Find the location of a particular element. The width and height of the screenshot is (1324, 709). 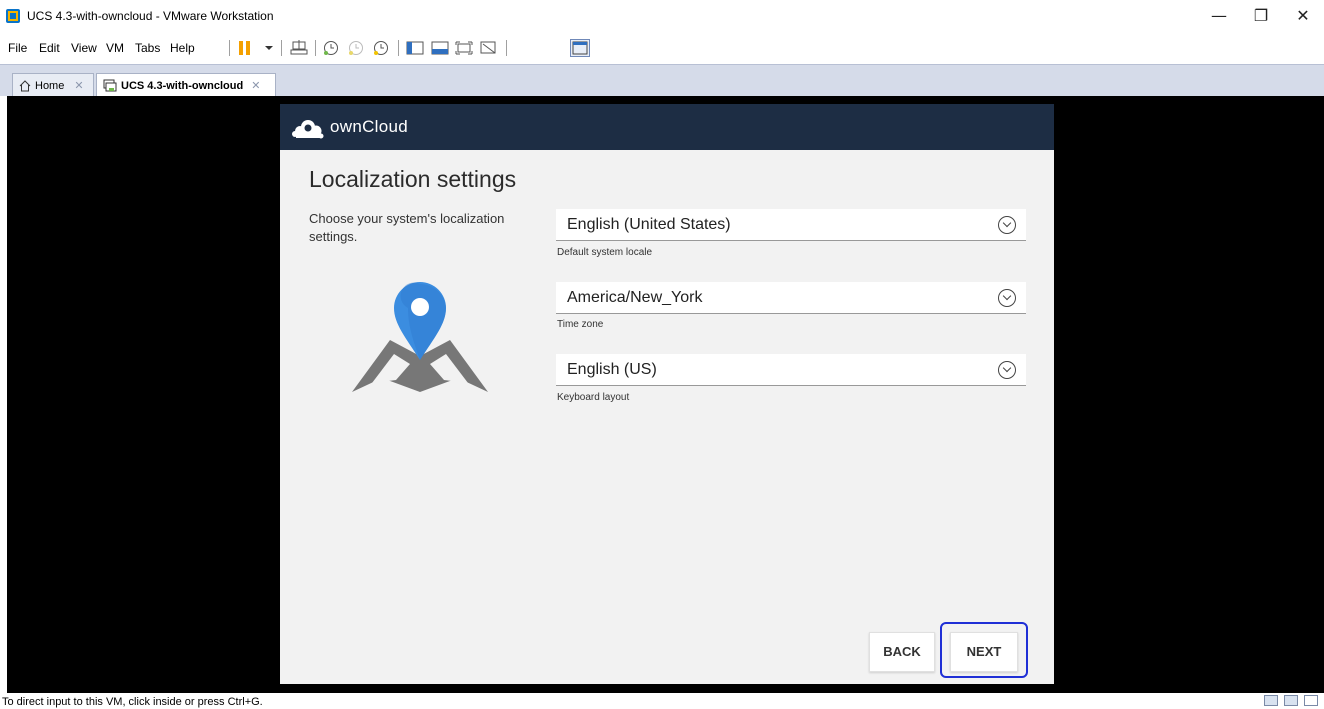

tab-home-label: Home is located at coordinates (50, 85).